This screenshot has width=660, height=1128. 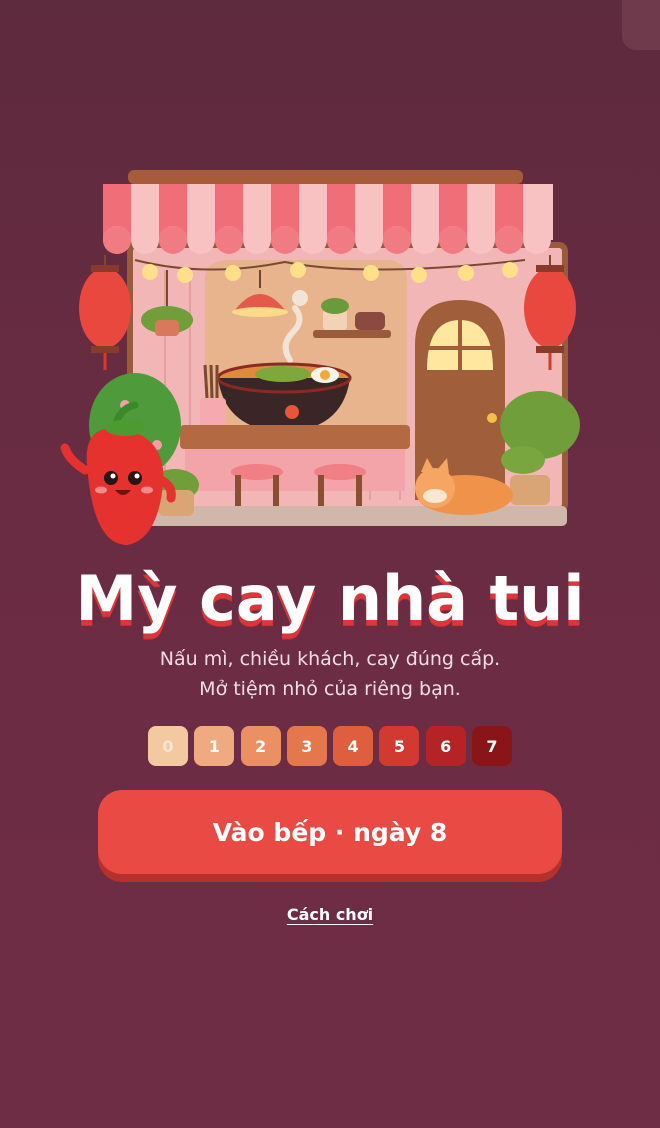 What do you see at coordinates (214, 746) in the screenshot?
I see `spice-level-1: 1` at bounding box center [214, 746].